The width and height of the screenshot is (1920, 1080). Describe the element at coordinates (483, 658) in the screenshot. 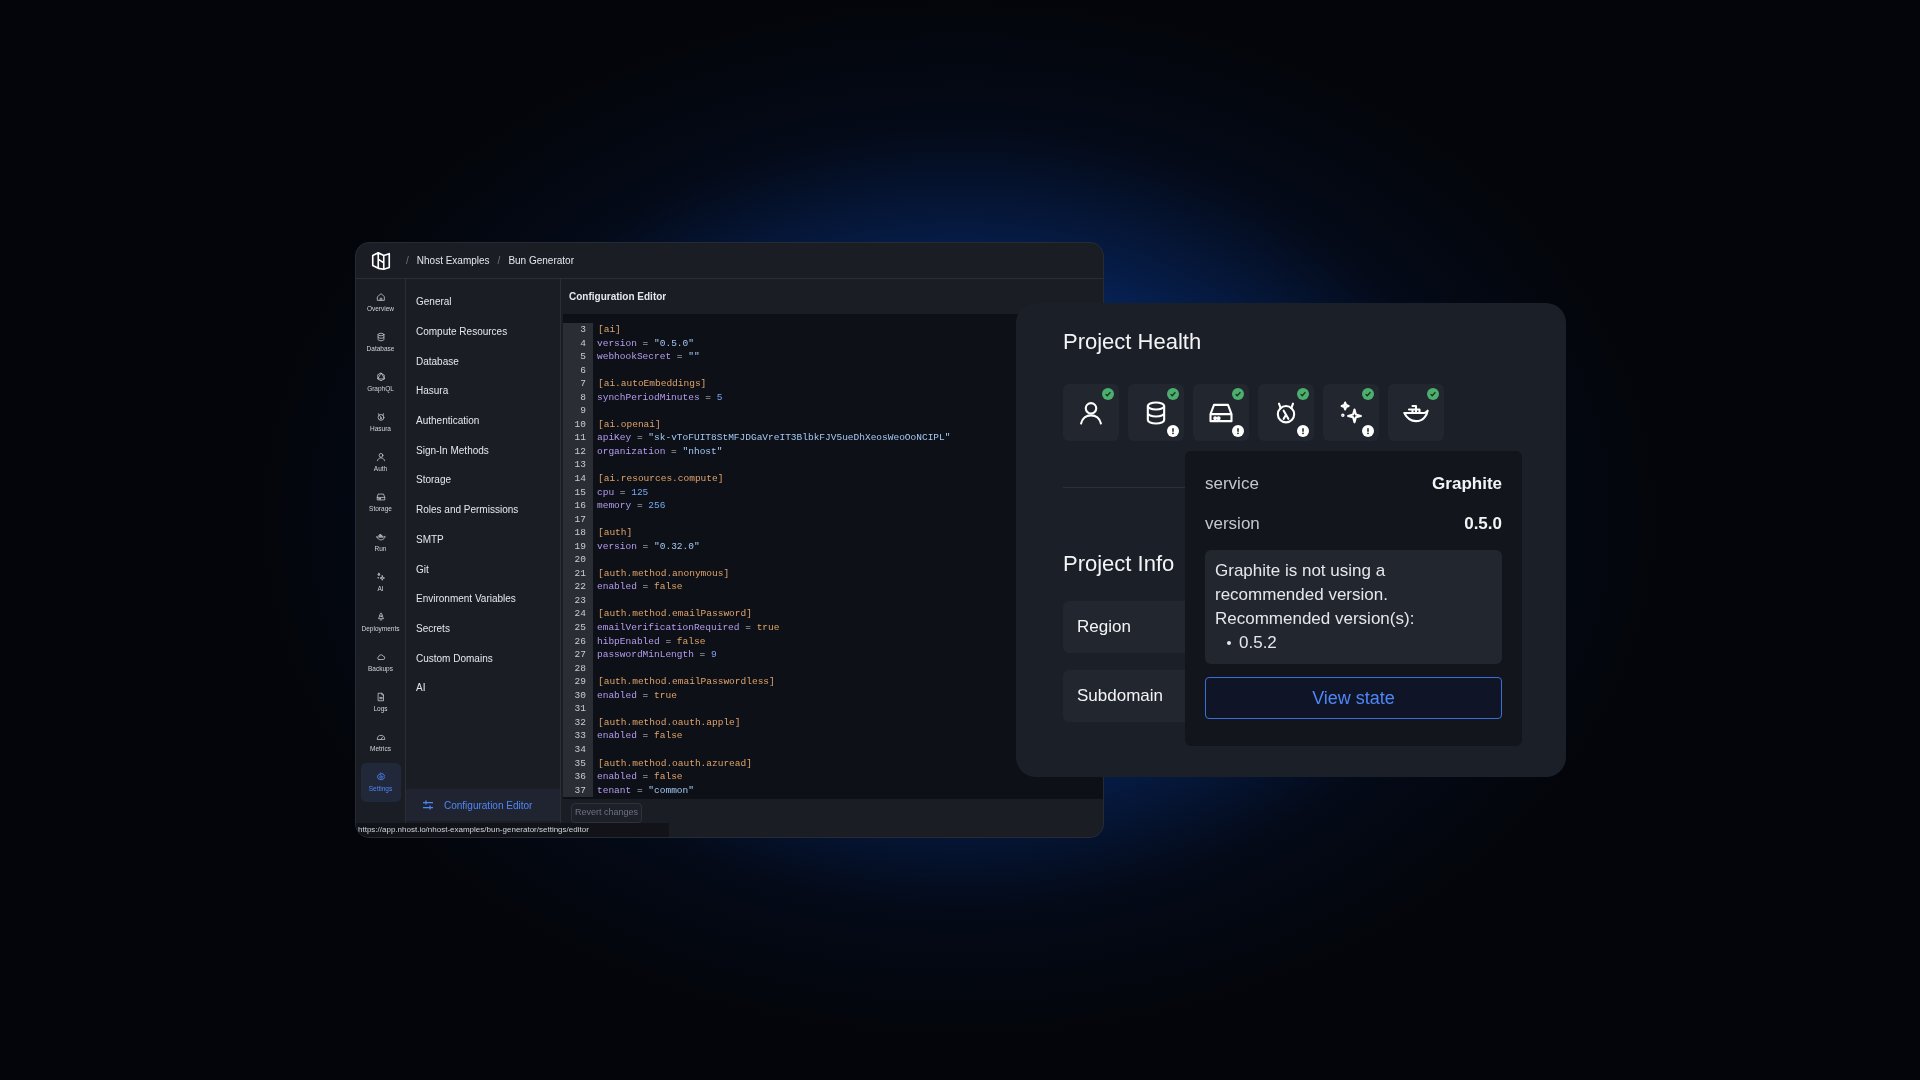

I see `settings-menu-item: Custom Domains` at that location.